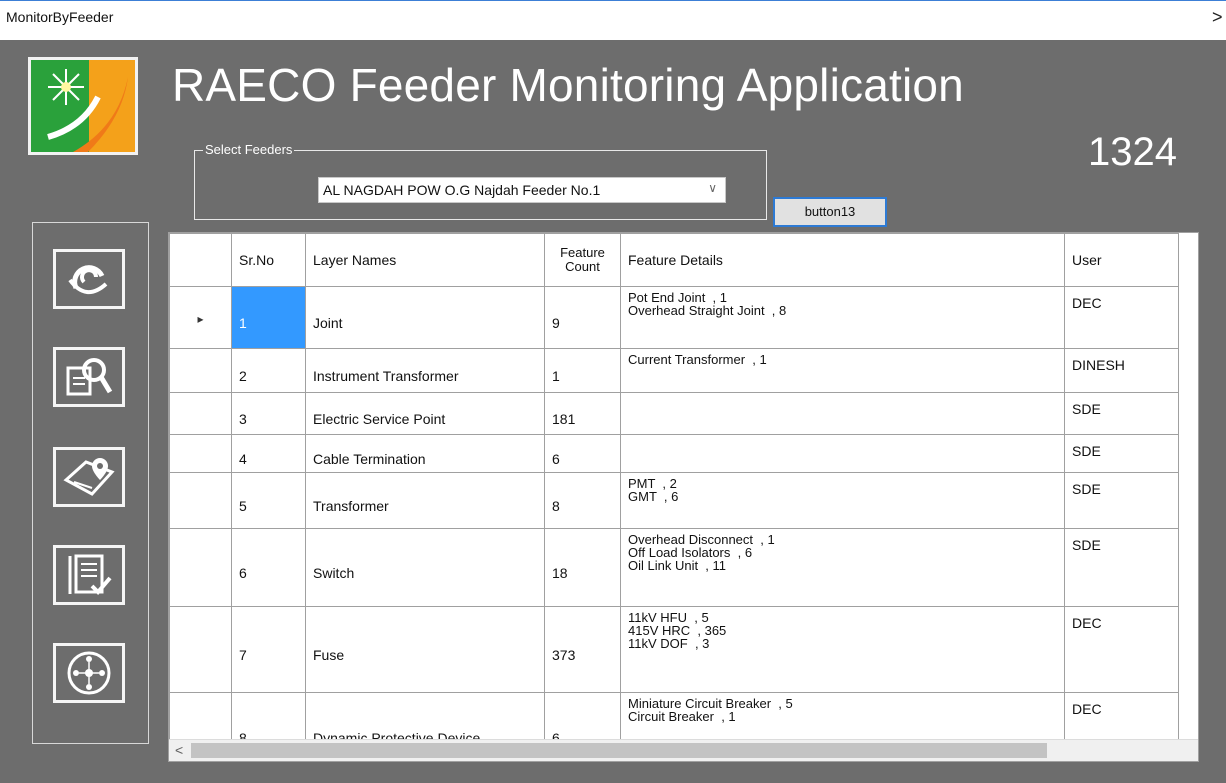 The height and width of the screenshot is (783, 1226). What do you see at coordinates (425, 567) in the screenshot?
I see `layer-name-cell: Switch` at bounding box center [425, 567].